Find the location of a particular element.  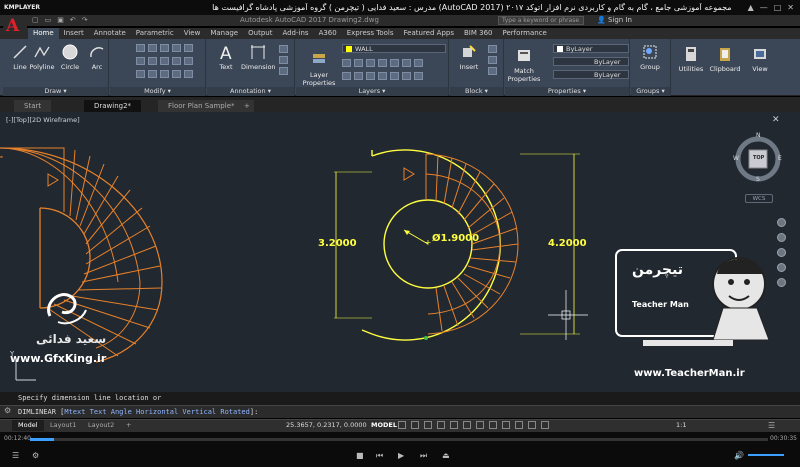

markup-icon is located at coordinates (283, 71).